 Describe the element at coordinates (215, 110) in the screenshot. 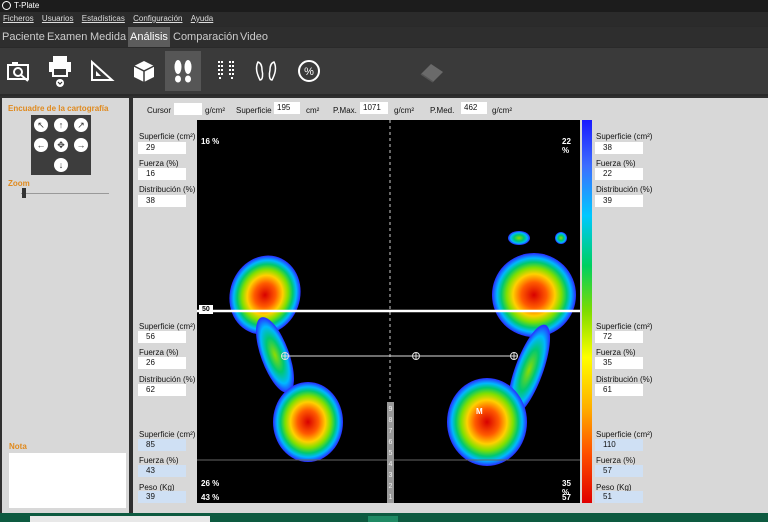

I see `cursor-unit: g/cm²` at that location.